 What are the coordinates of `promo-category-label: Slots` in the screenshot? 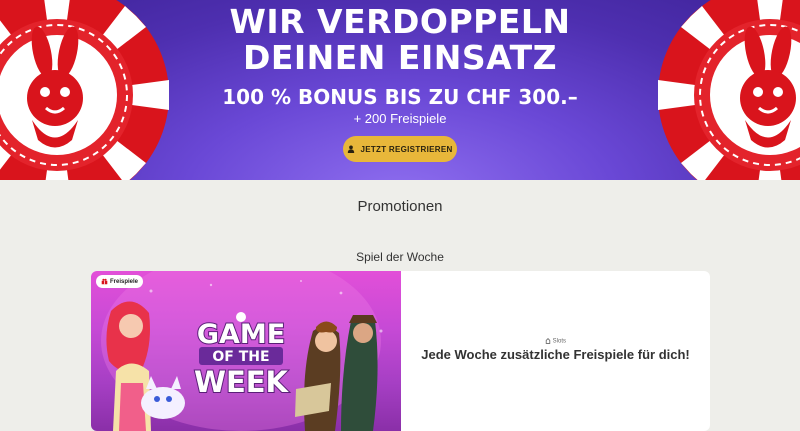 It's located at (559, 341).